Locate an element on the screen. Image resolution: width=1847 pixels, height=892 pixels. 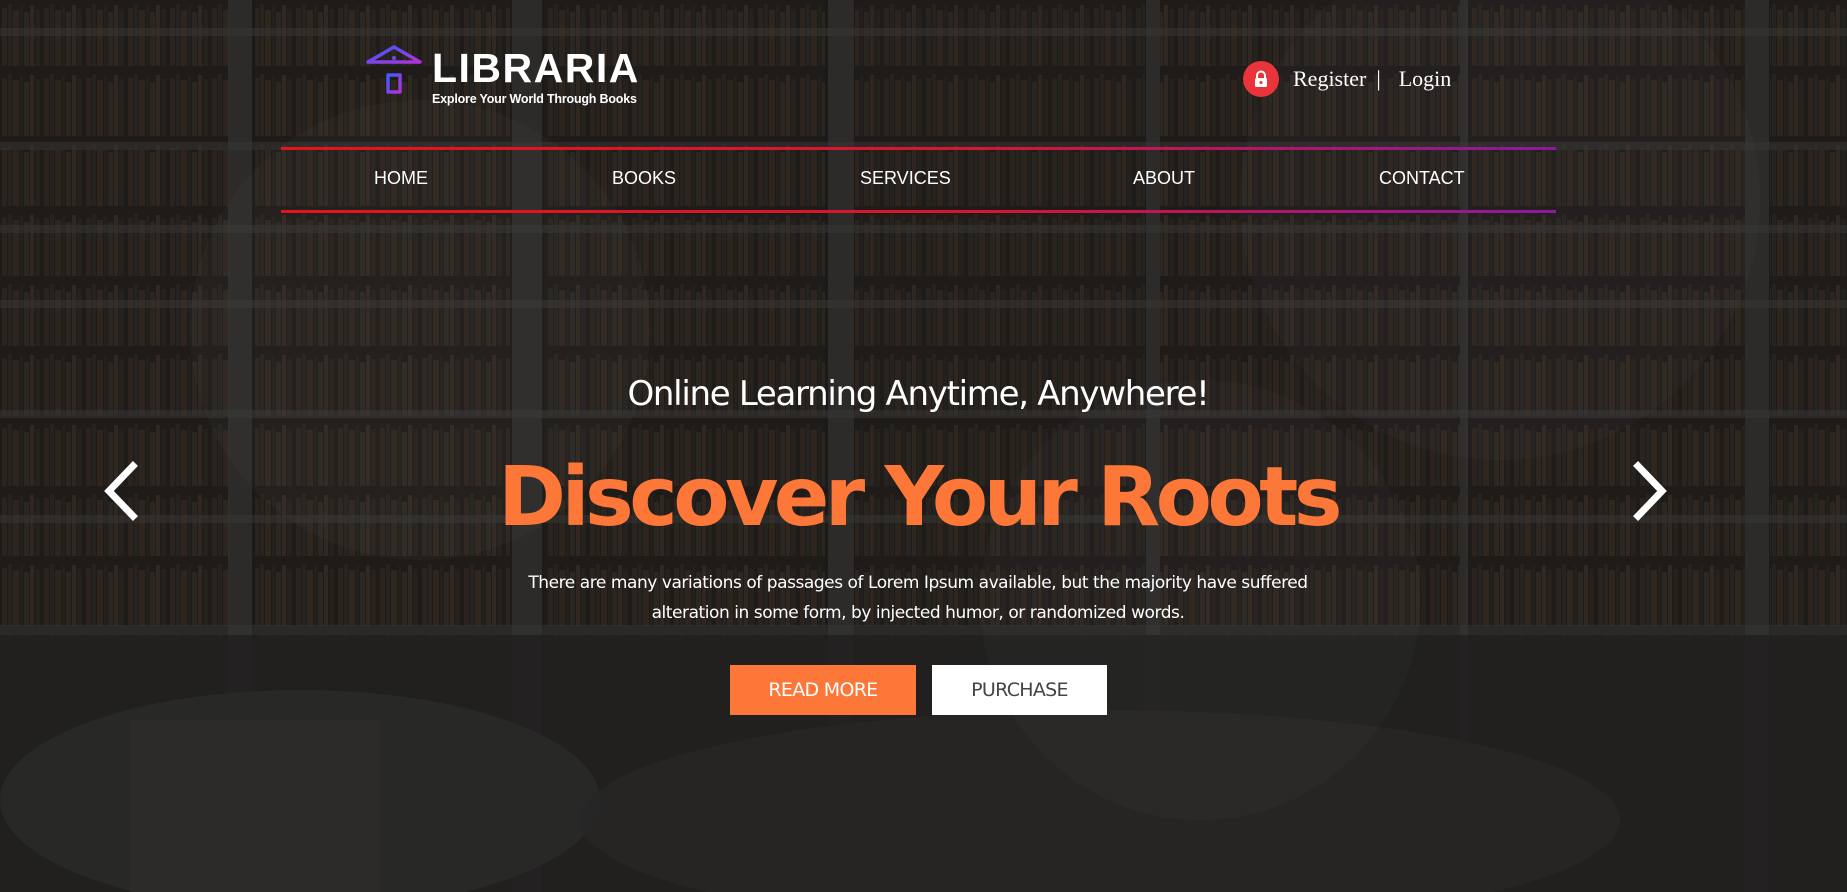
nav-divider-top is located at coordinates (918, 148).